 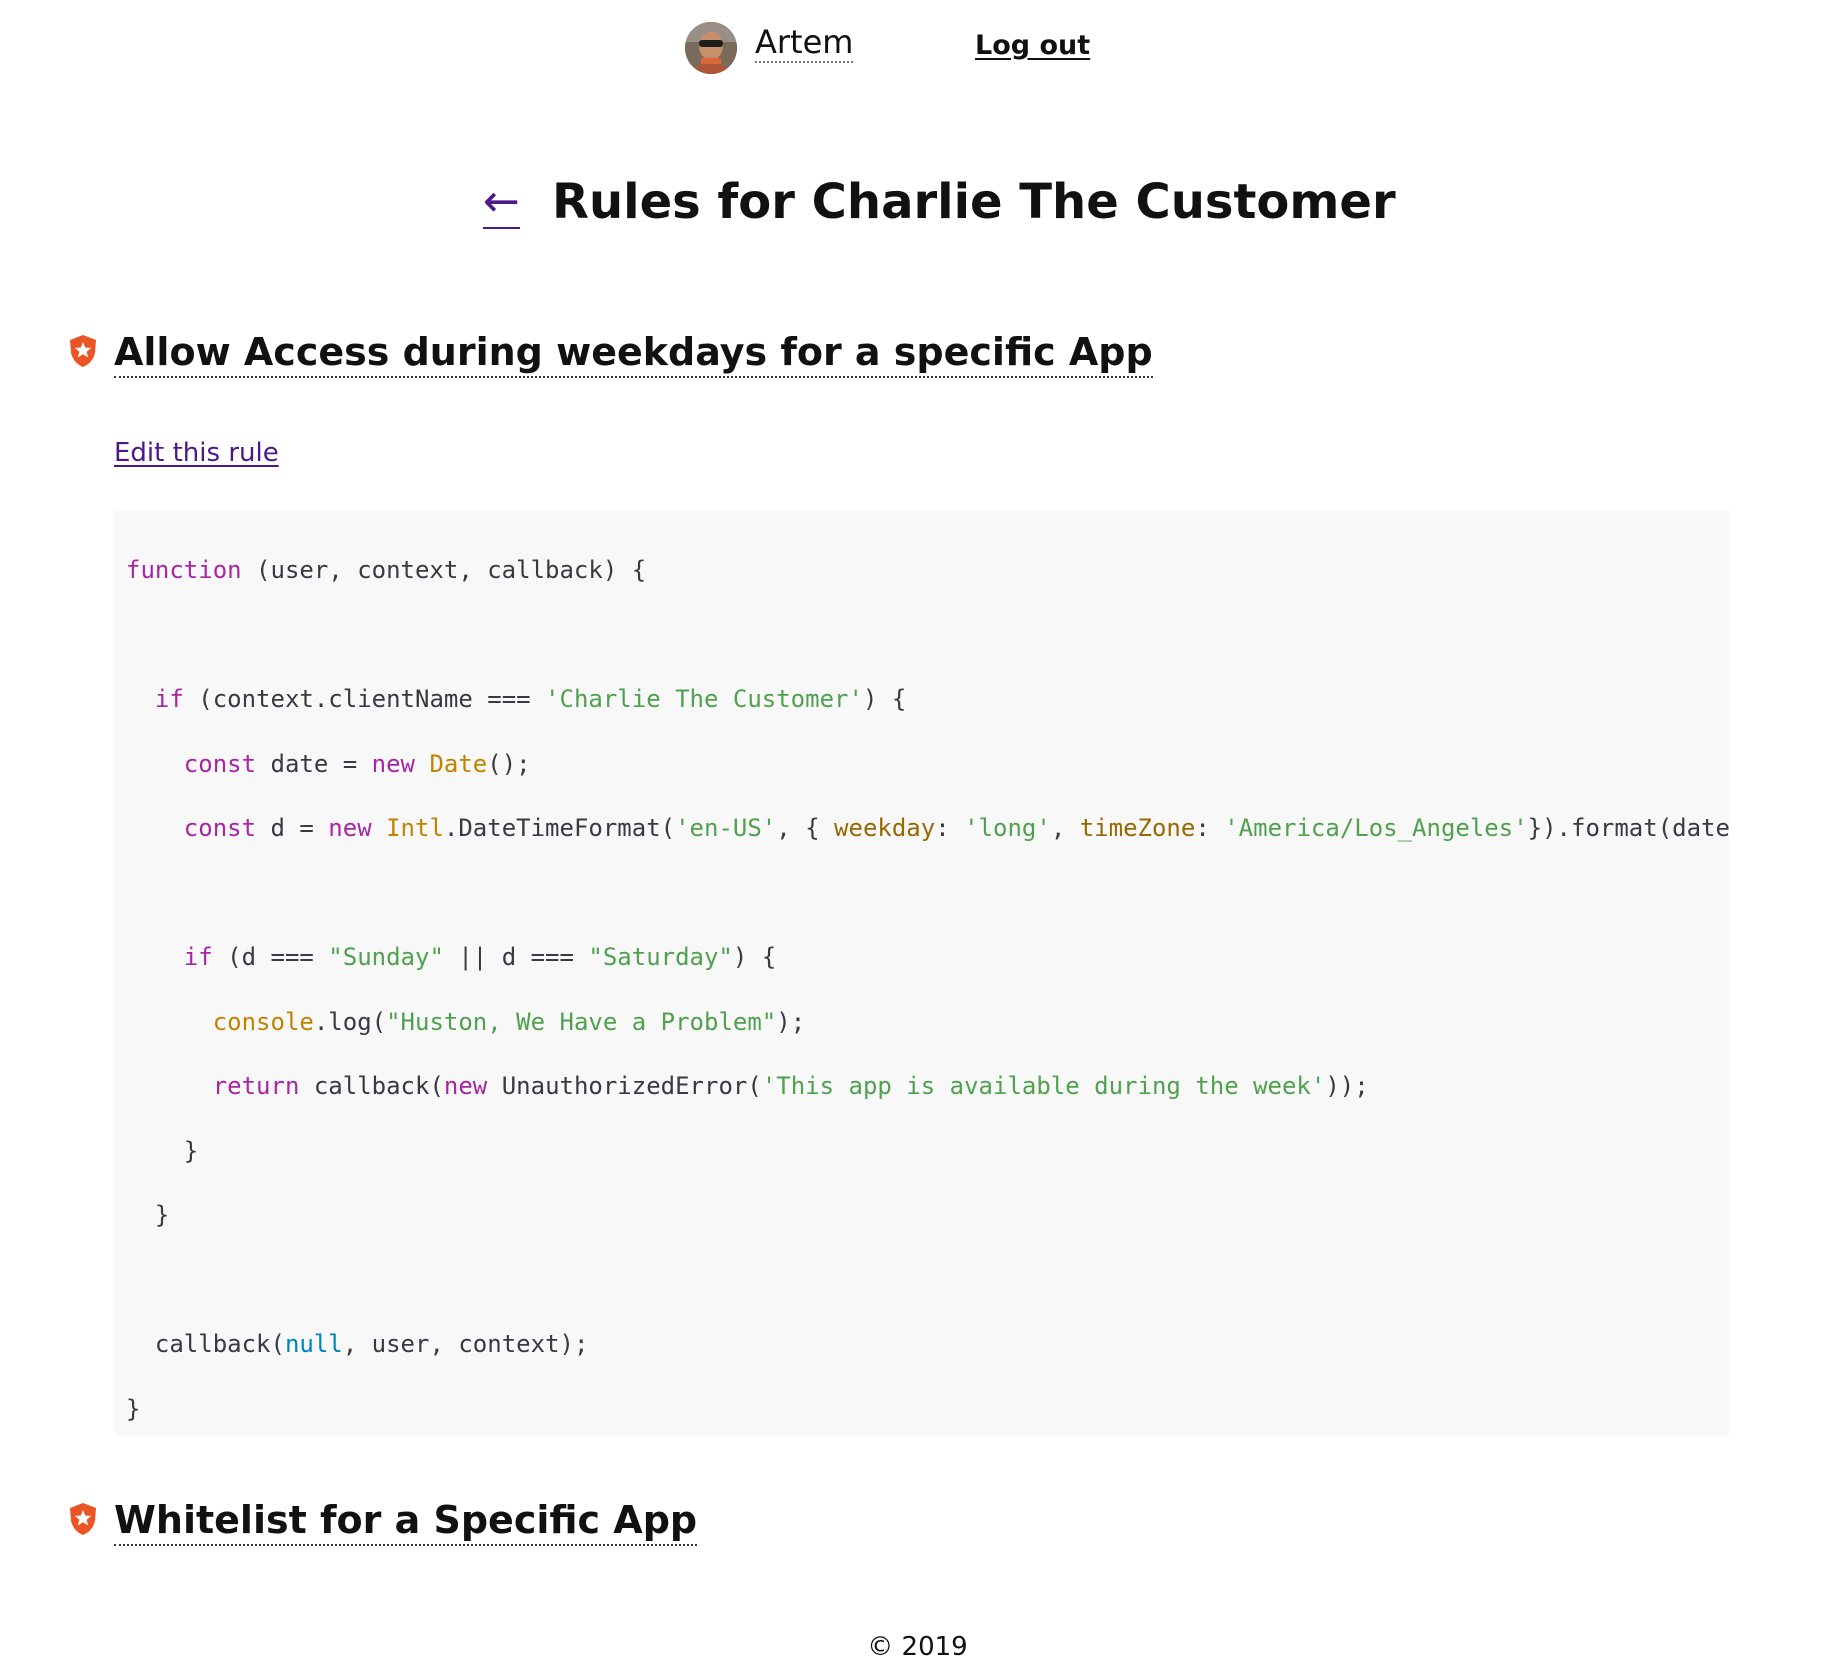 What do you see at coordinates (918, 1523) in the screenshot?
I see `rule-heading: Whitelist for a Specific App` at bounding box center [918, 1523].